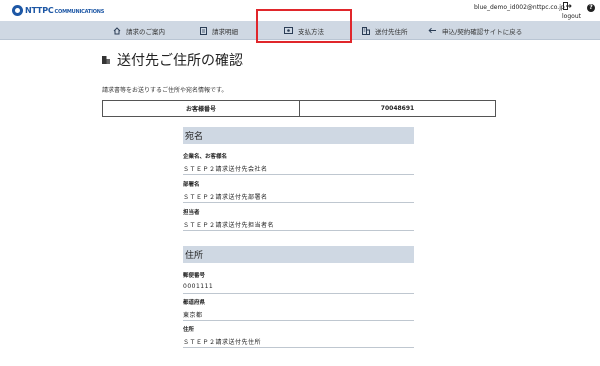 Image resolution: width=600 pixels, height=366 pixels. I want to click on postal-code-field: 郵便番号 0001111, so click(298, 282).